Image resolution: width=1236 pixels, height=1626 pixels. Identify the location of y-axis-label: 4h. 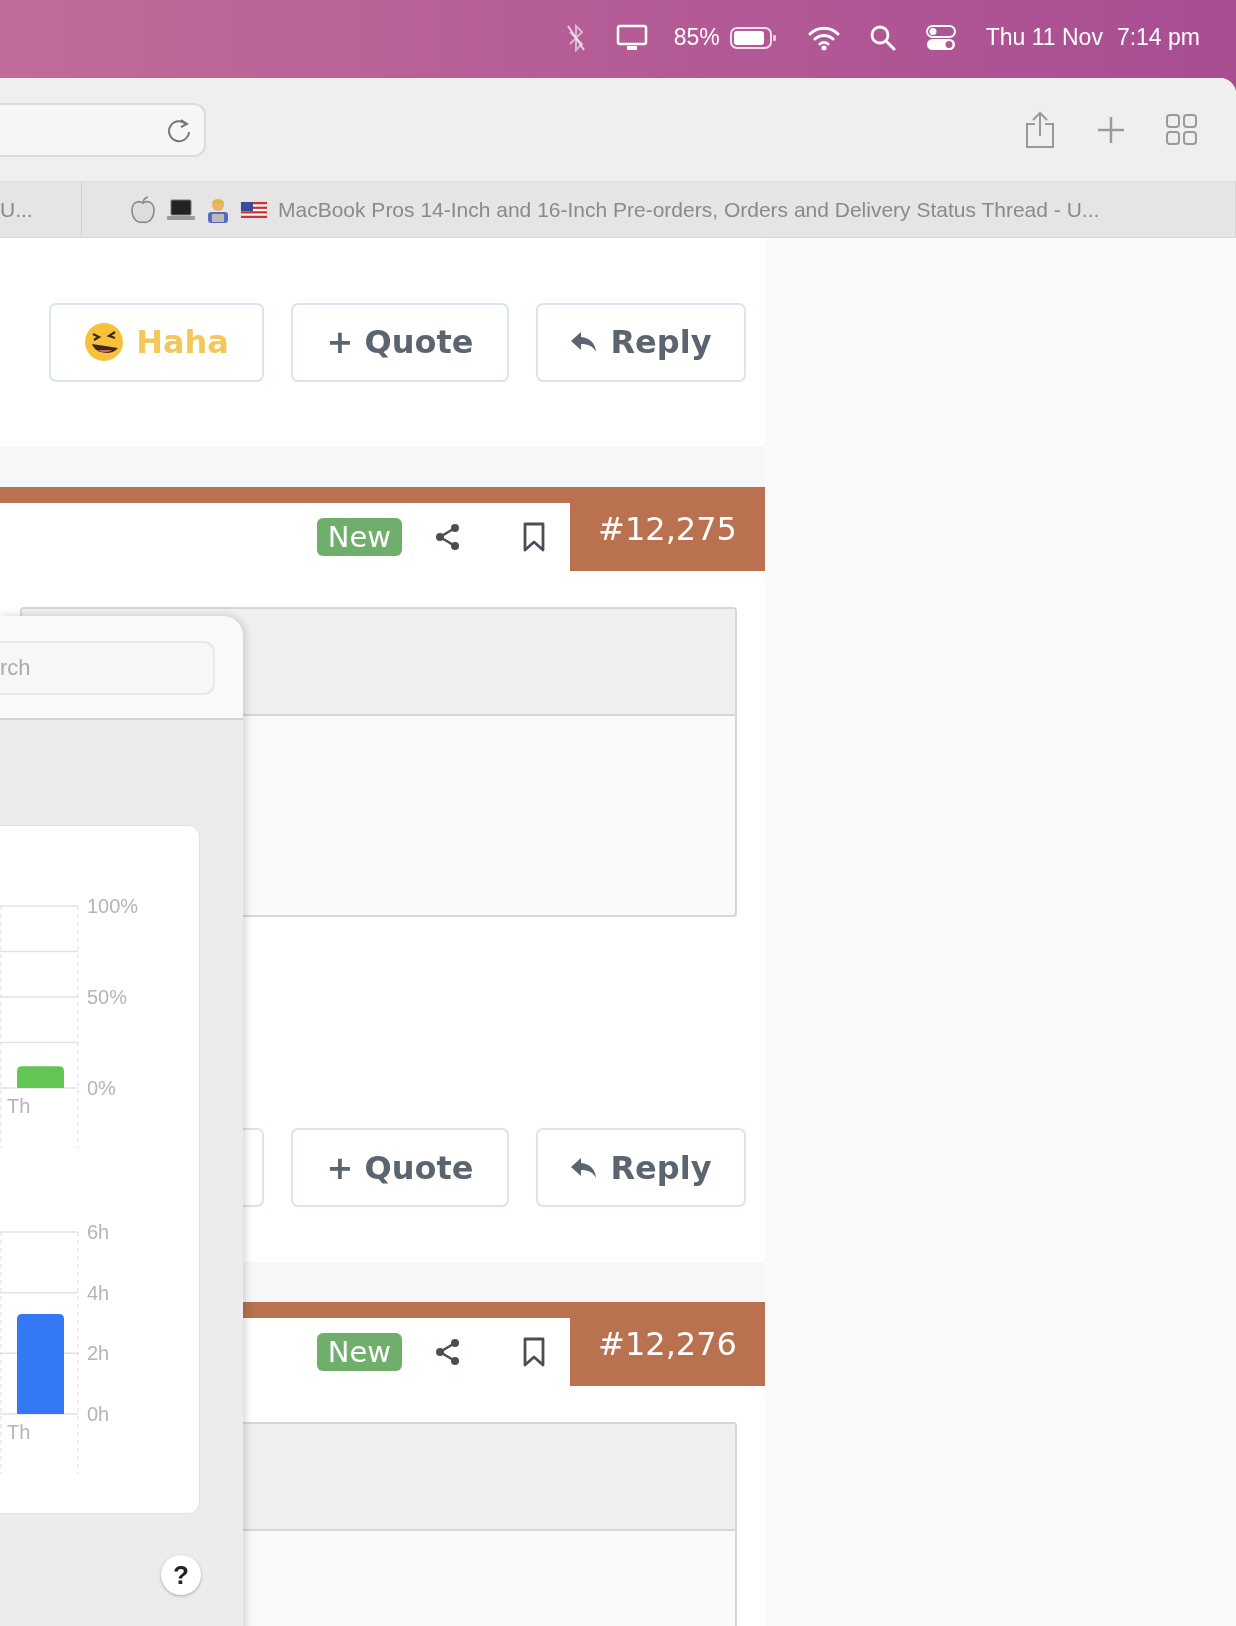
(98, 1292).